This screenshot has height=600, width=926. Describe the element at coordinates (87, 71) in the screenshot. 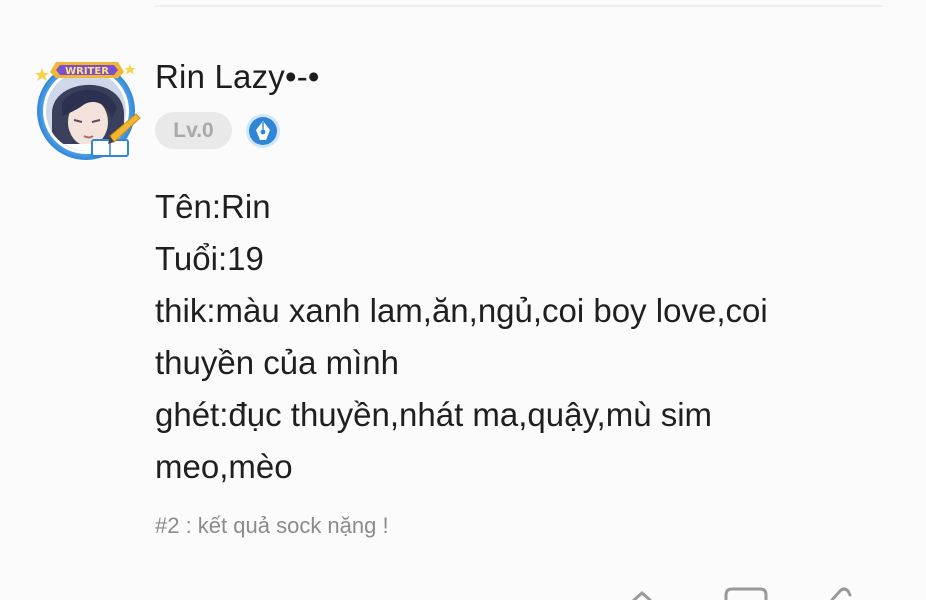

I see `avatar-frame-label: WRITER` at that location.